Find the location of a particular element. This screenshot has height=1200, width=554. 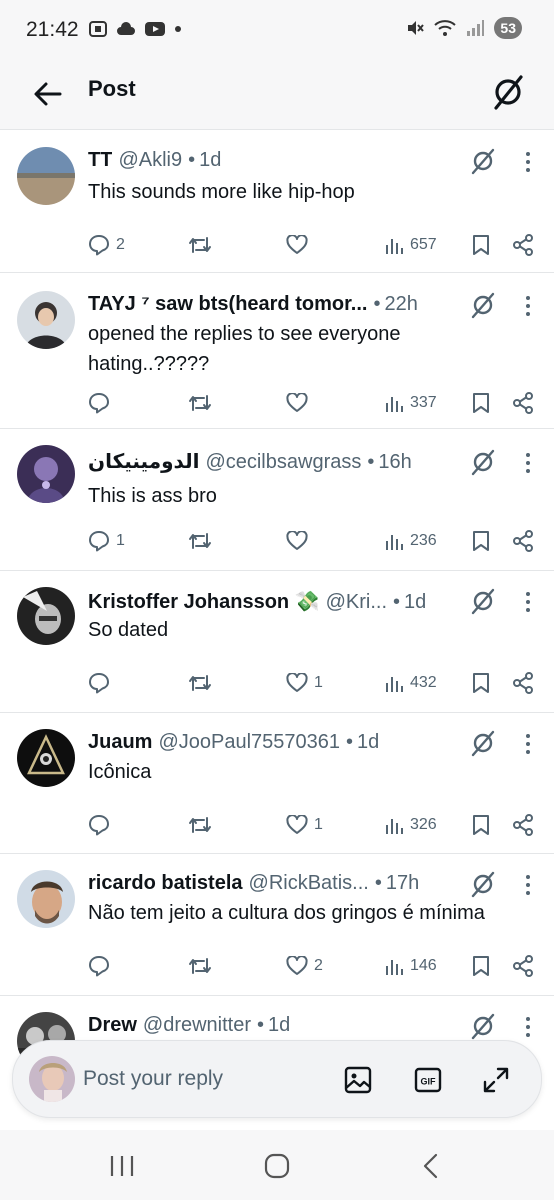

reply-count: 1 is located at coordinates (120, 540).